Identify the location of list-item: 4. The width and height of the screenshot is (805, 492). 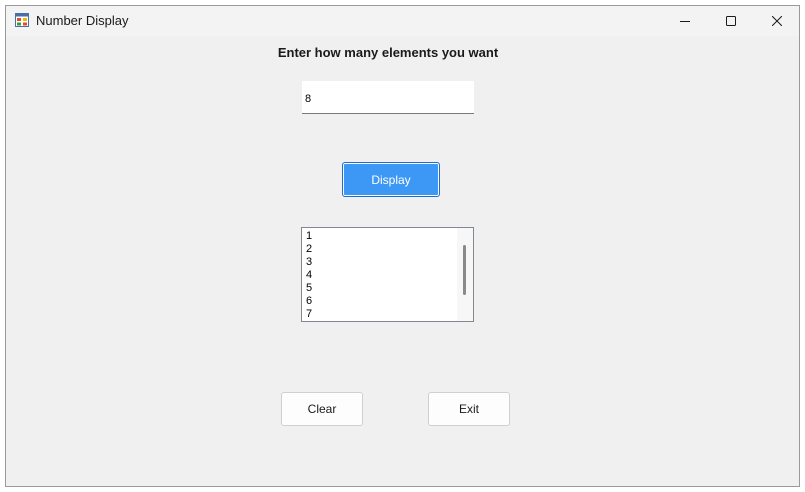
(309, 275).